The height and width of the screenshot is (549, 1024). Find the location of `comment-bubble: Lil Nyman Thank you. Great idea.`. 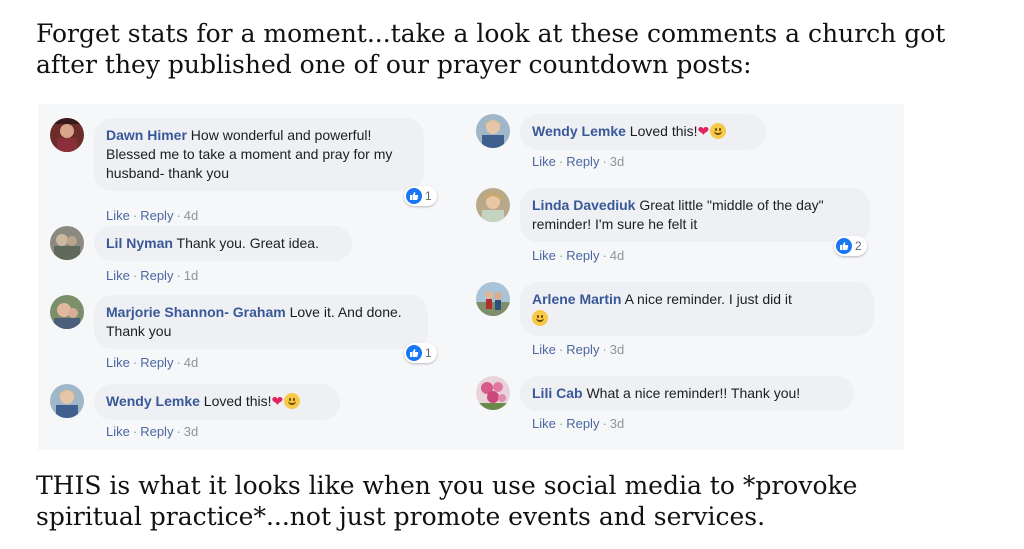

comment-bubble: Lil Nyman Thank you. Great idea. is located at coordinates (223, 243).